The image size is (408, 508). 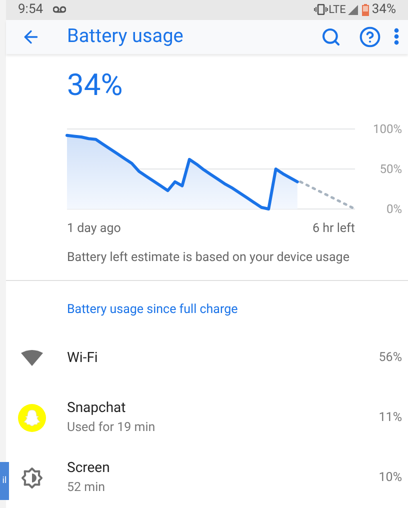 I want to click on edge-tab: il, so click(x=4, y=481).